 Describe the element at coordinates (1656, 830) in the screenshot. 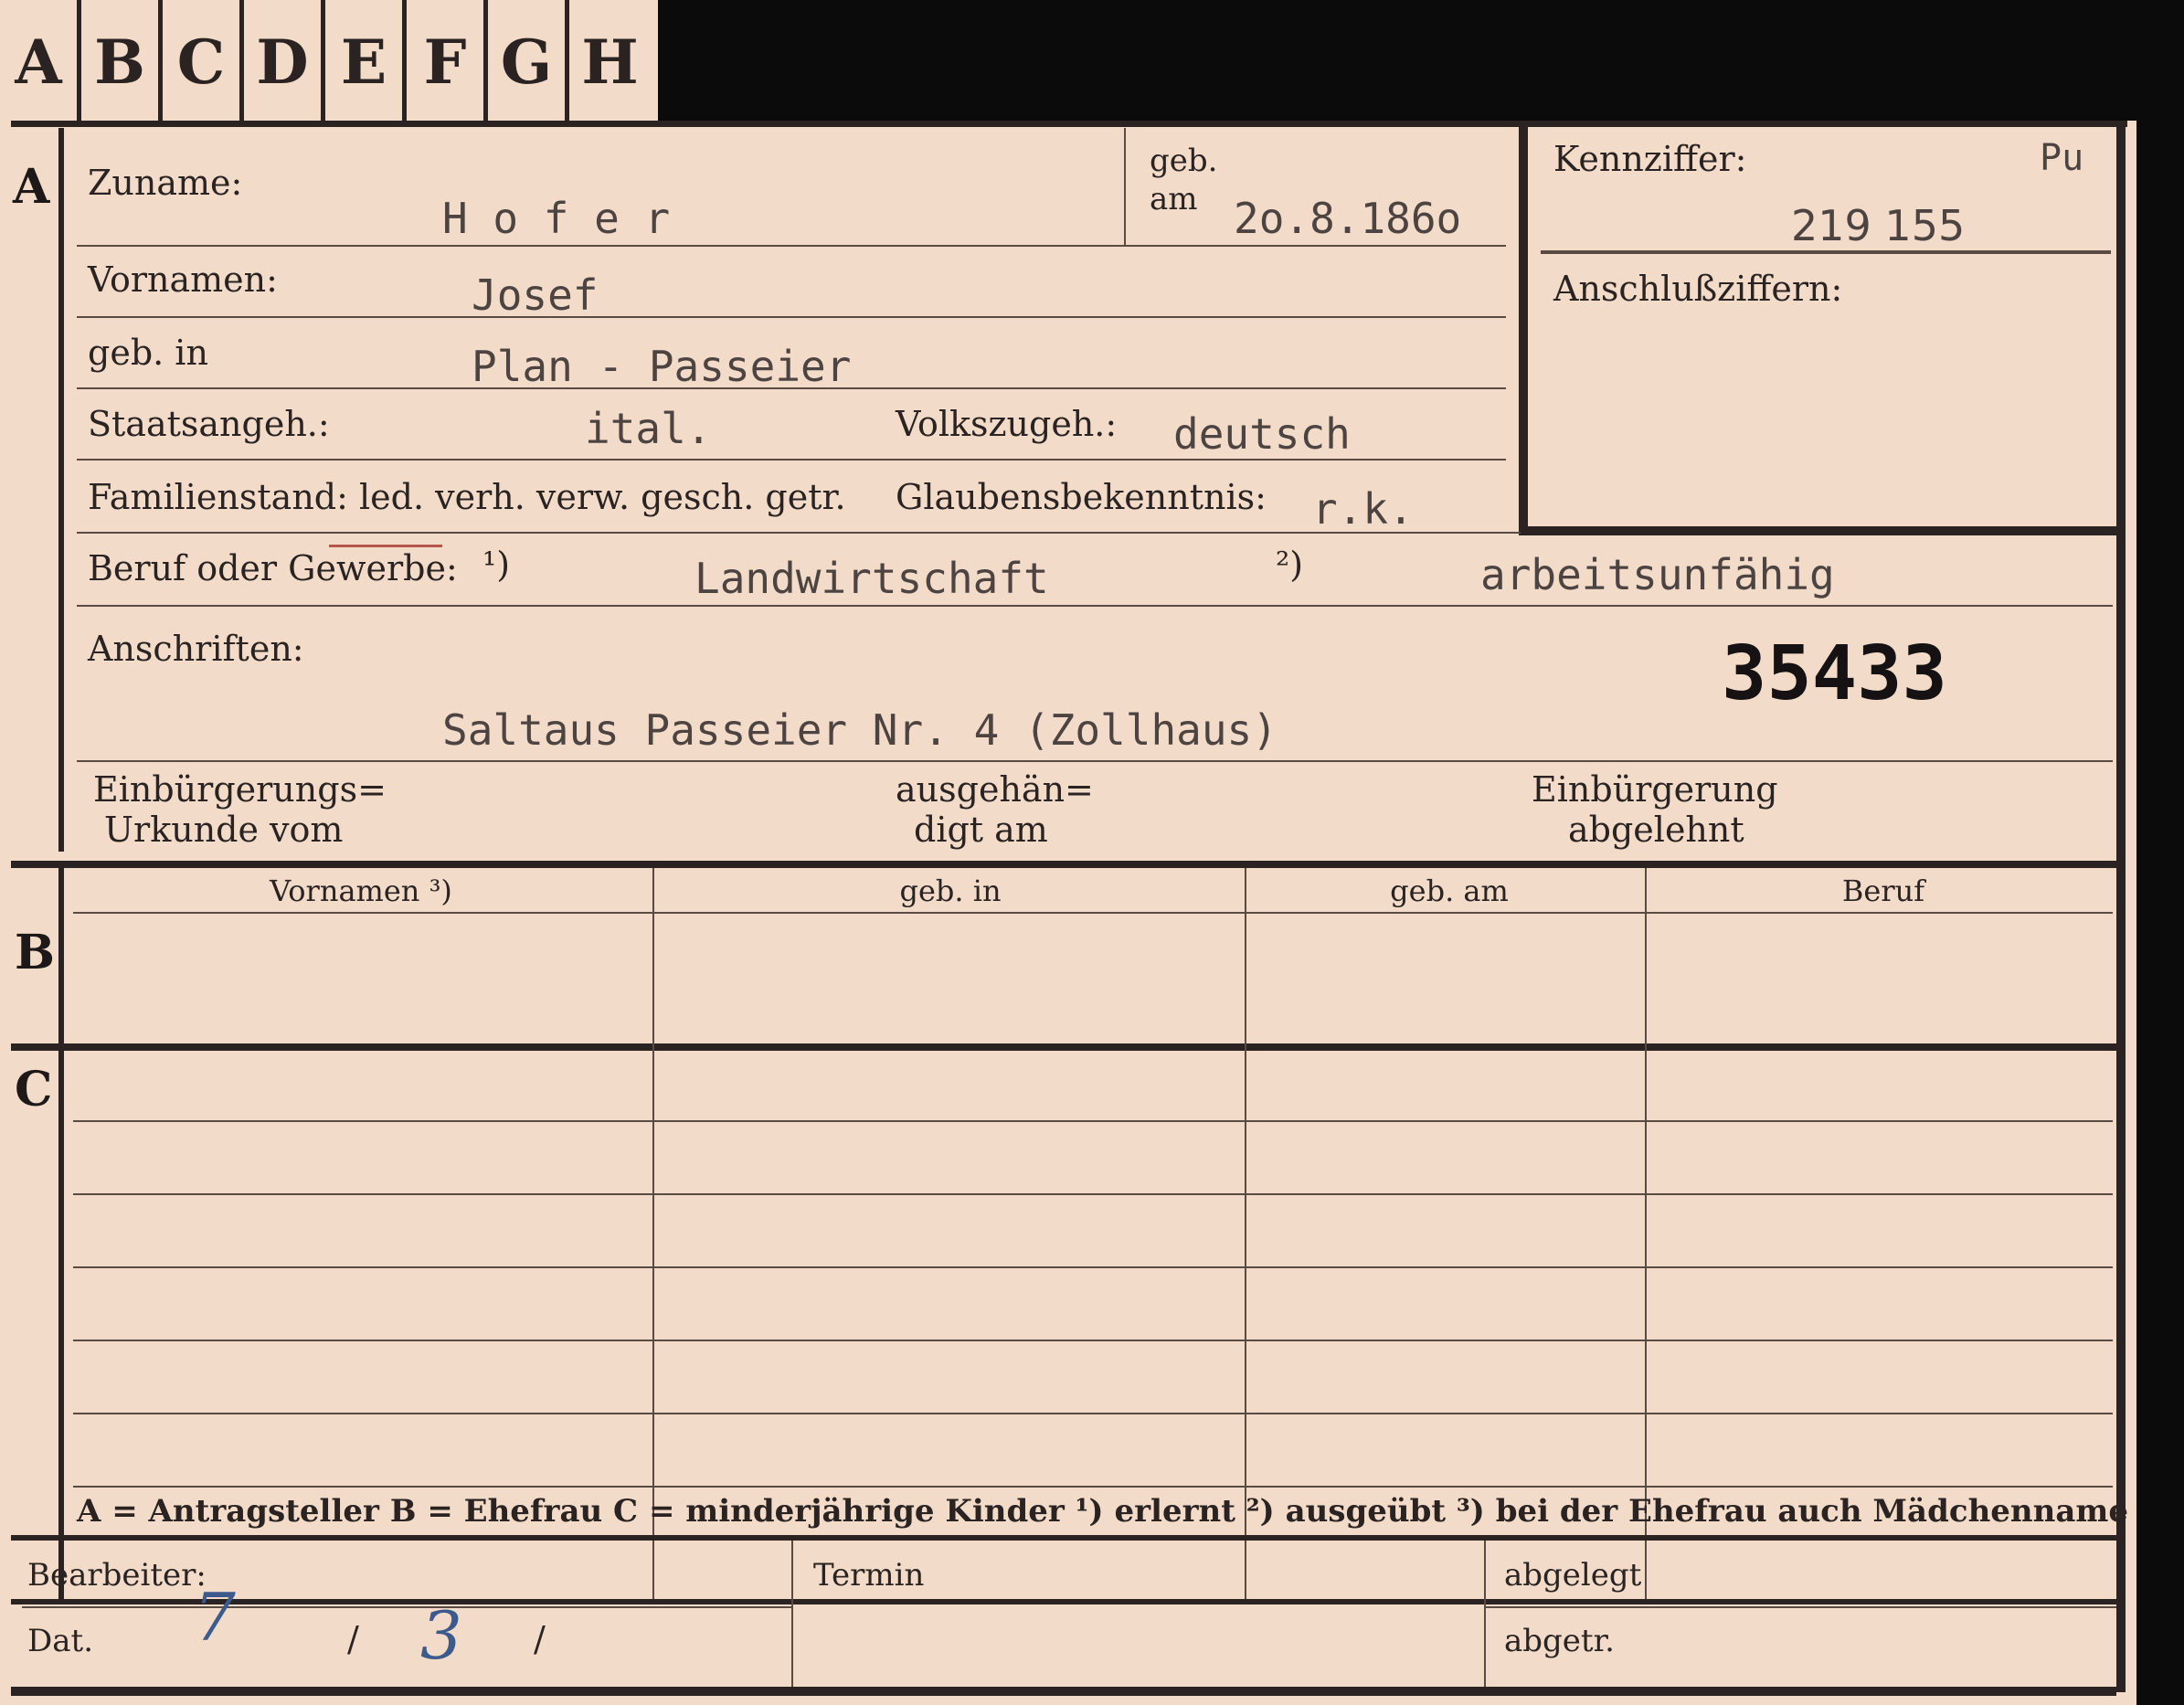

I see `einbuergerung-abgelehnt-label-2: abgelehnt` at that location.